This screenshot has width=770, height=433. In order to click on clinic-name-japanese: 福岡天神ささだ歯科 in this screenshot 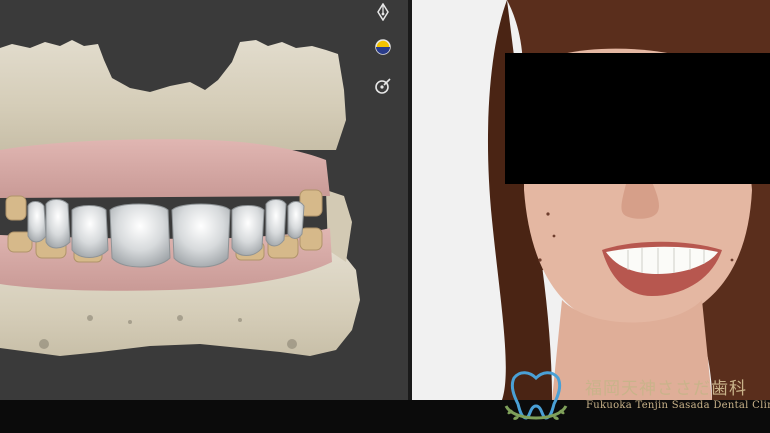, I will do `click(666, 389)`.